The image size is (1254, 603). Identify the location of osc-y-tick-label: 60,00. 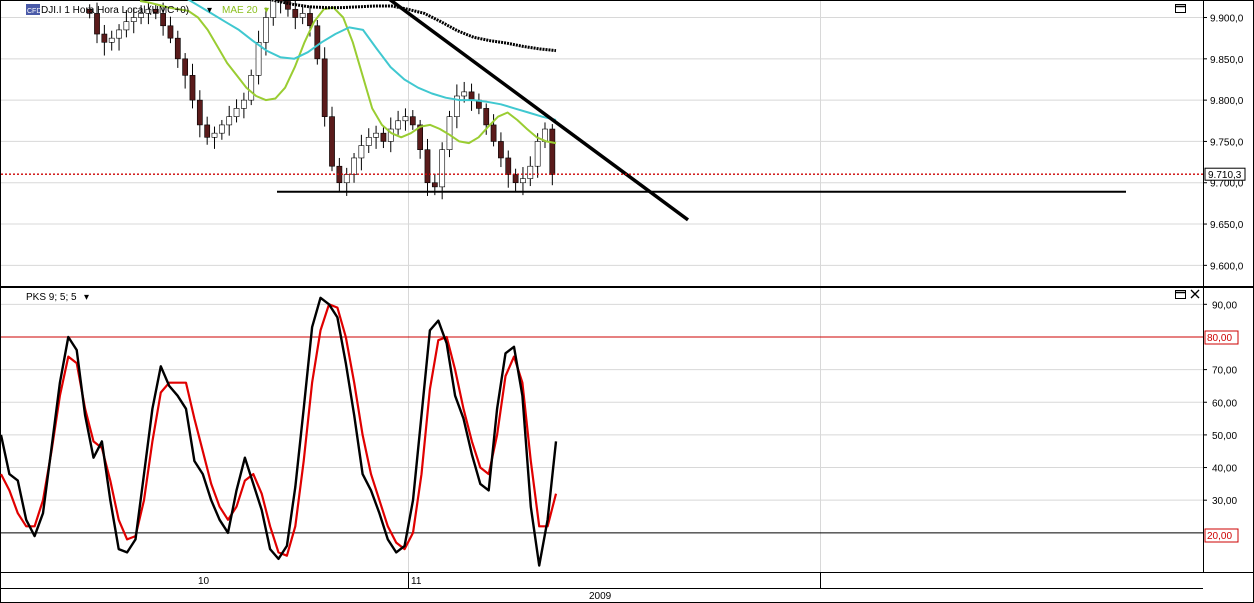
(1224, 403).